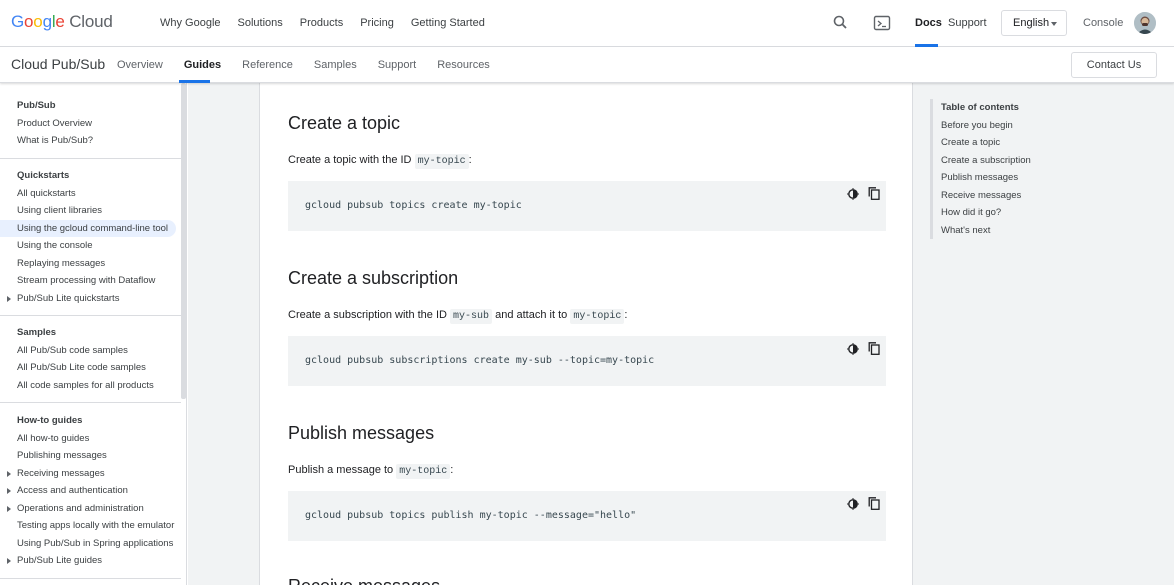 Image resolution: width=1174 pixels, height=585 pixels. What do you see at coordinates (90, 544) in the screenshot?
I see `sidebar-item-spring: Using Pub/Sub in Spring applications` at bounding box center [90, 544].